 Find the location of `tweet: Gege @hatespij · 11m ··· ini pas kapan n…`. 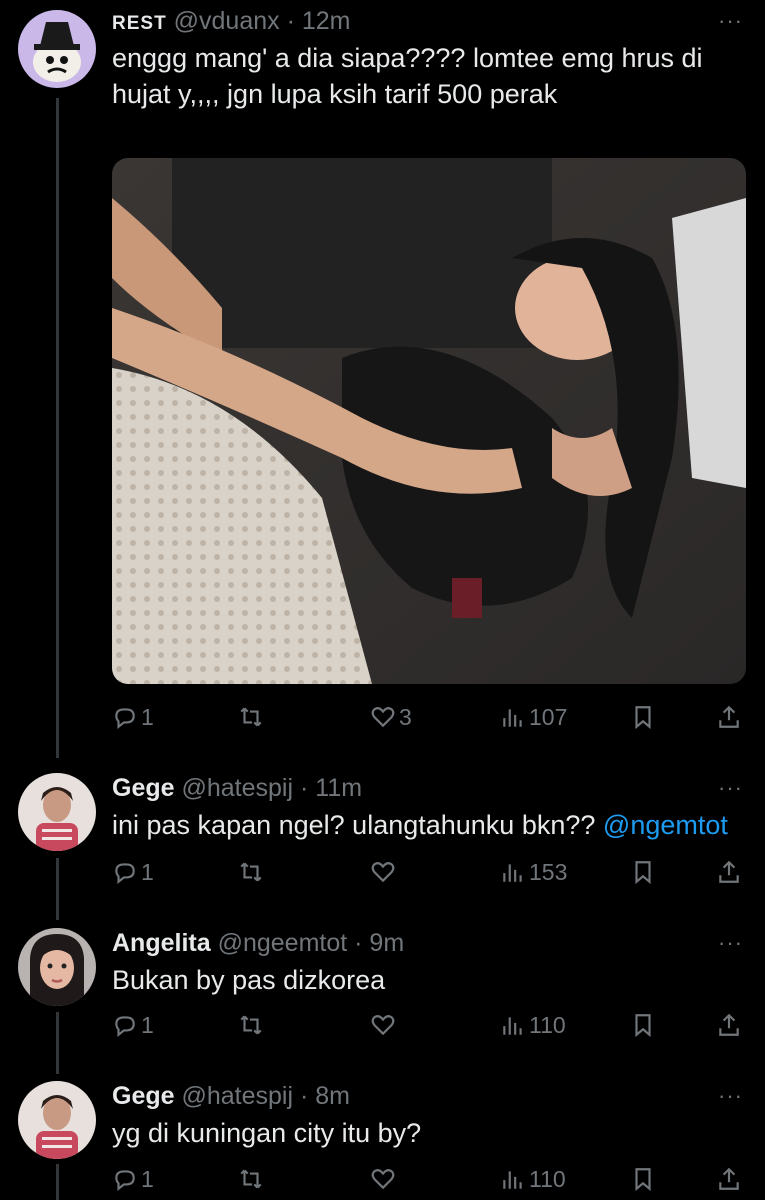

tweet: Gege @hatespij · 11m ··· ini pas kapan n… is located at coordinates (382, 840).